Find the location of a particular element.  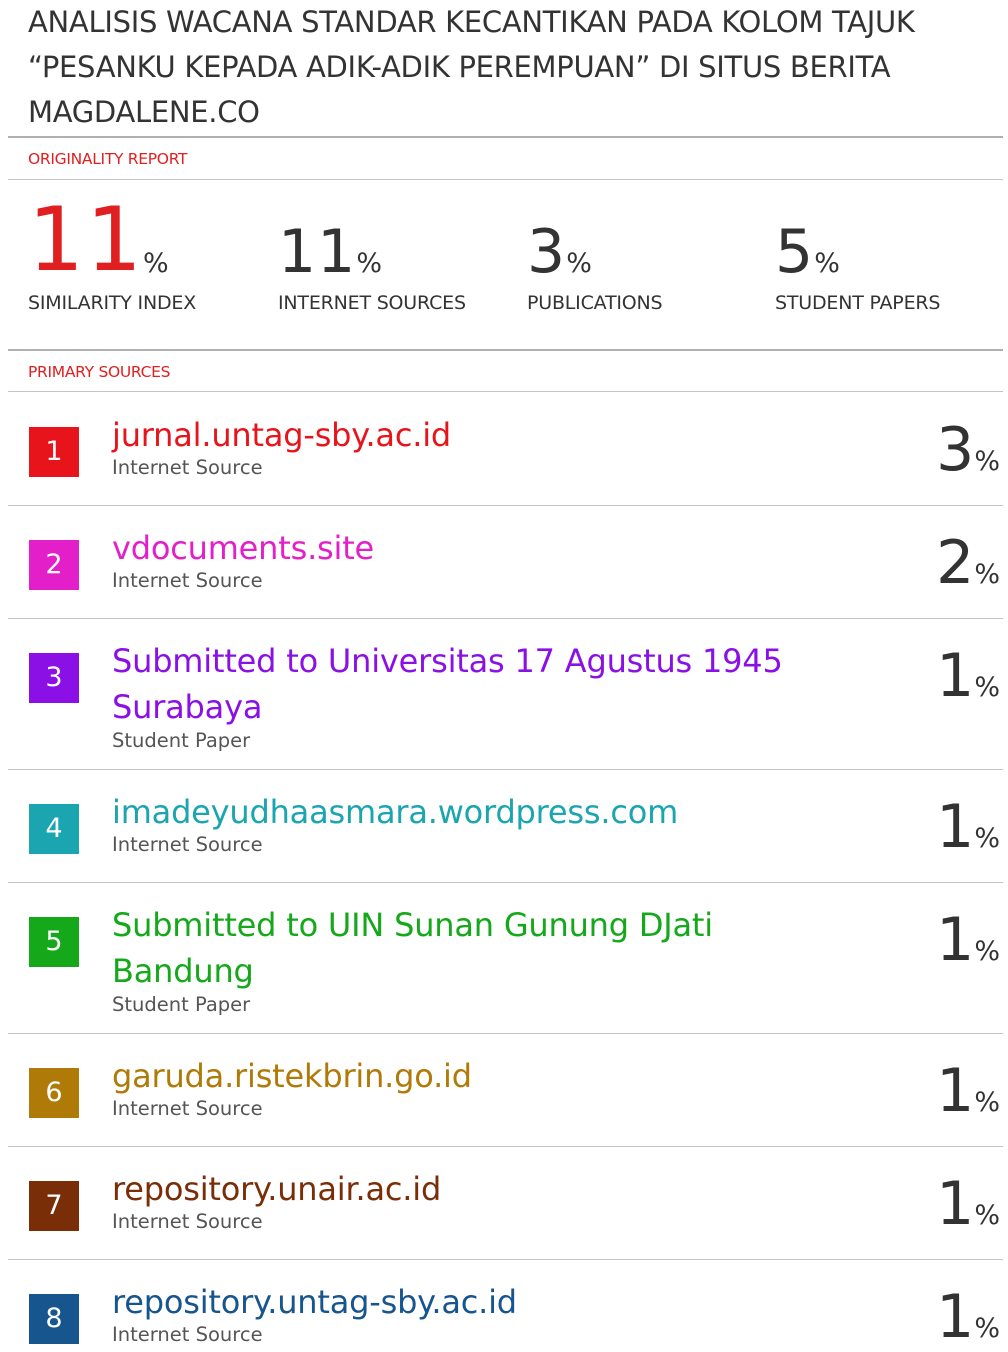

source-rank-badge: 1 is located at coordinates (54, 452).